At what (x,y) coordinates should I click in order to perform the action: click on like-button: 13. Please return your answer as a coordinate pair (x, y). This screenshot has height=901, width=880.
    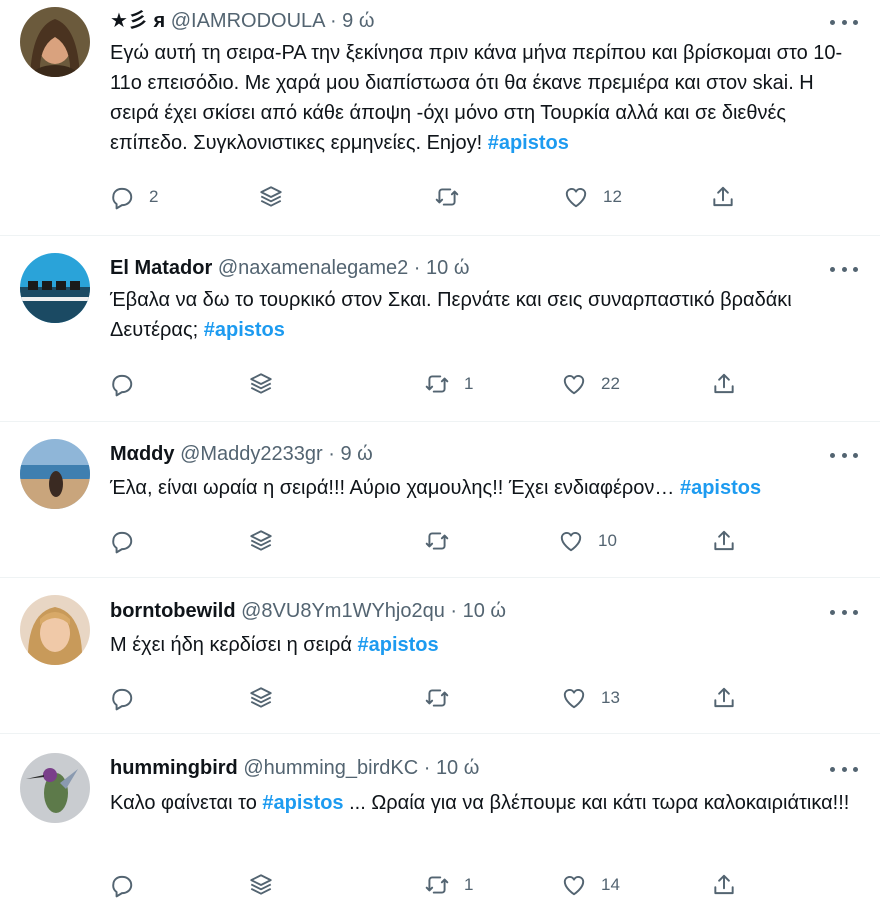
    Looking at the image, I should click on (590, 698).